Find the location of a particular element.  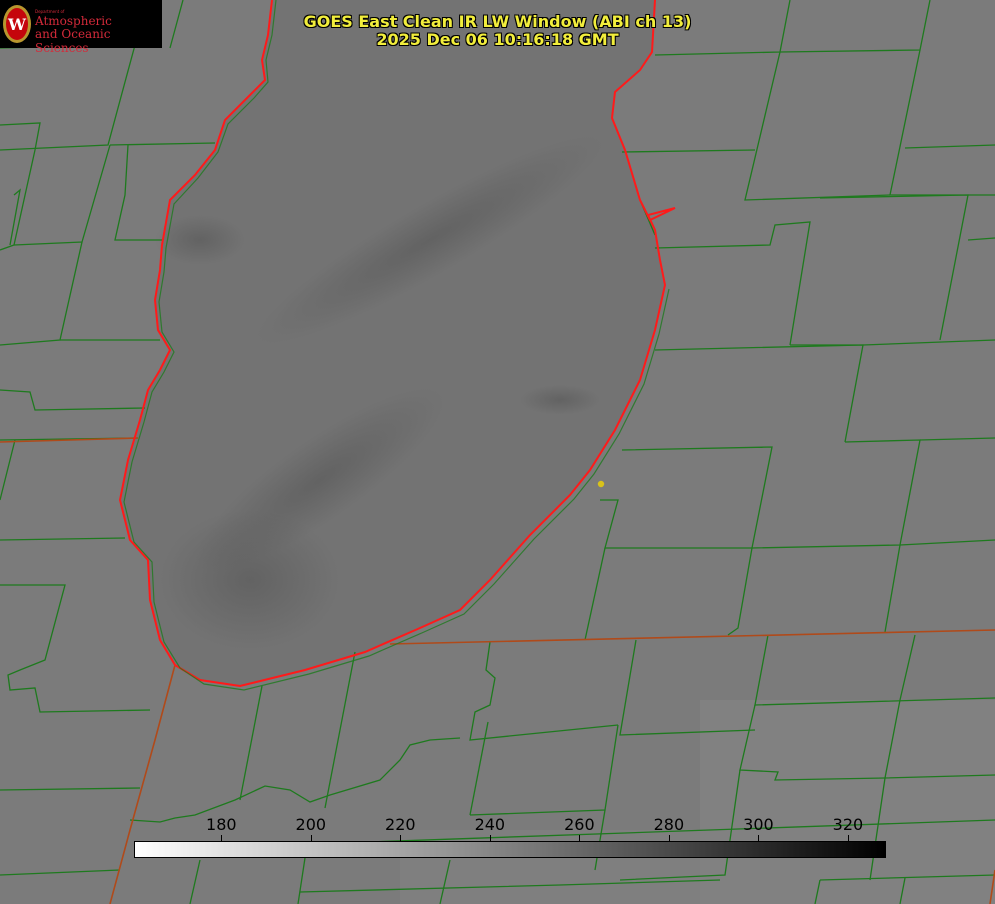

colorbar-tick-label: 260 is located at coordinates (579, 824).